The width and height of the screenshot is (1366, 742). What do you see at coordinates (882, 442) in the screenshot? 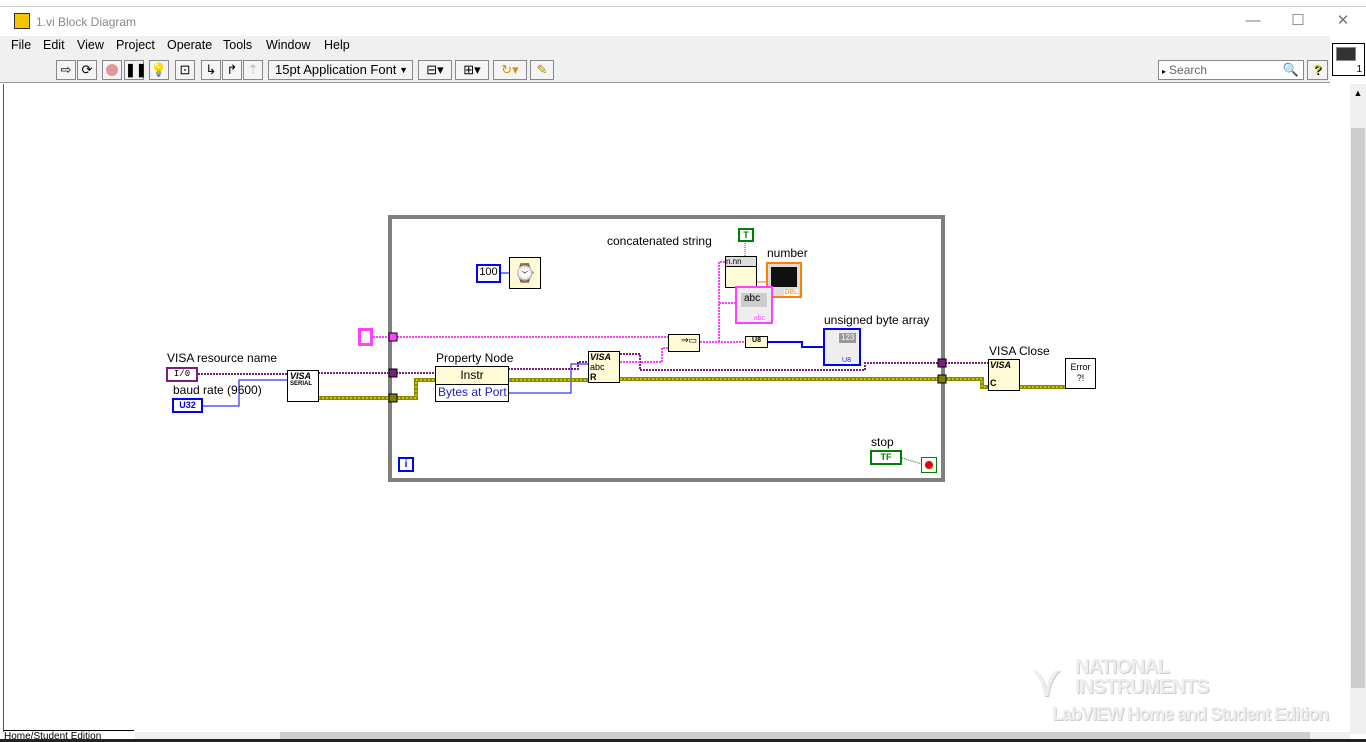
I see `stop-label: stop` at bounding box center [882, 442].